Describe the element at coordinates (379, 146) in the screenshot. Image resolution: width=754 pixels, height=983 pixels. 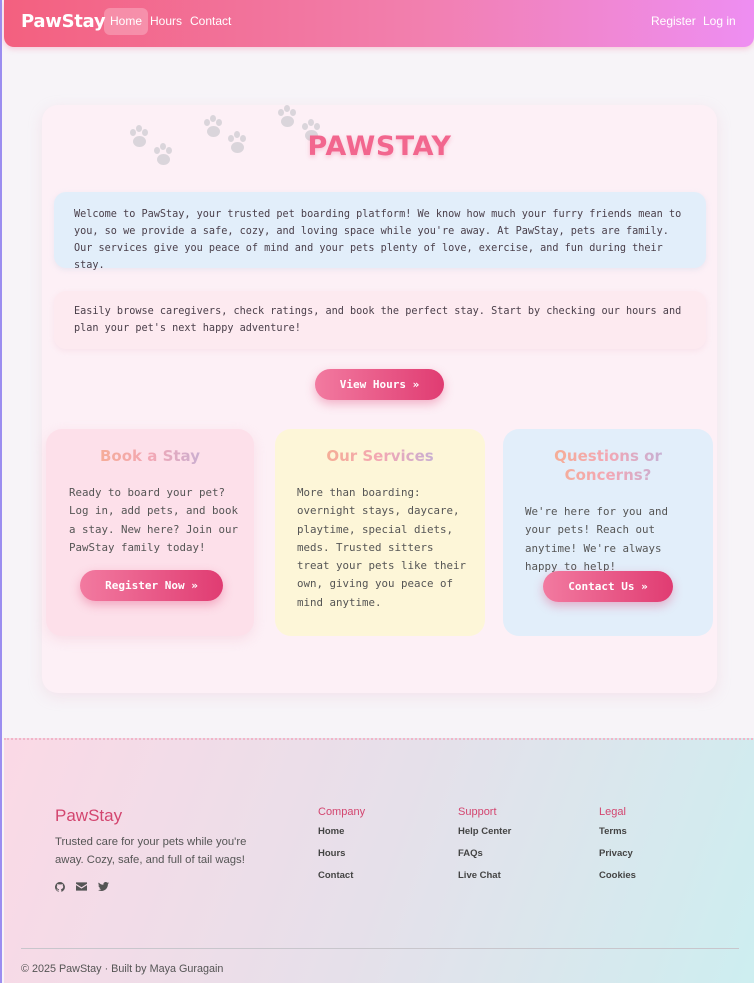
I see `page-title: PAWSTAY` at that location.